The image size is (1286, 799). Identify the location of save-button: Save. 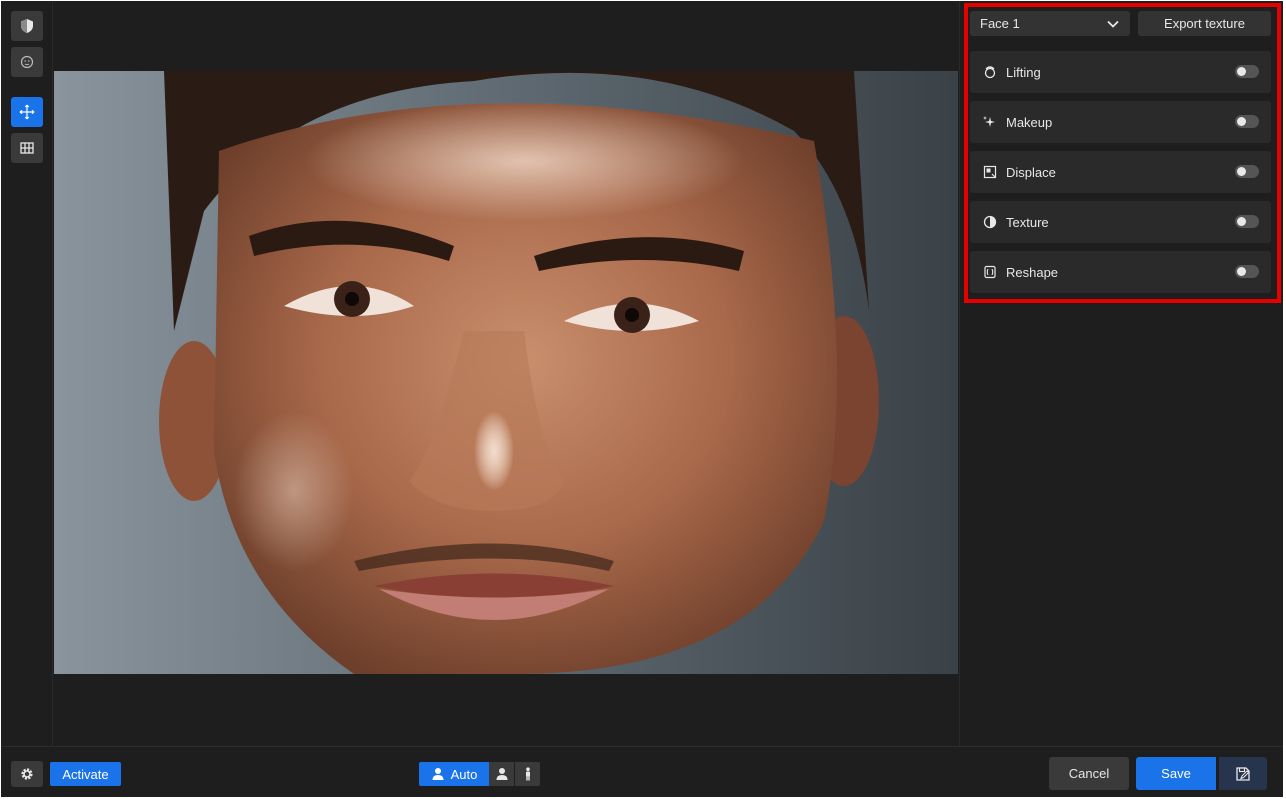
(1176, 773).